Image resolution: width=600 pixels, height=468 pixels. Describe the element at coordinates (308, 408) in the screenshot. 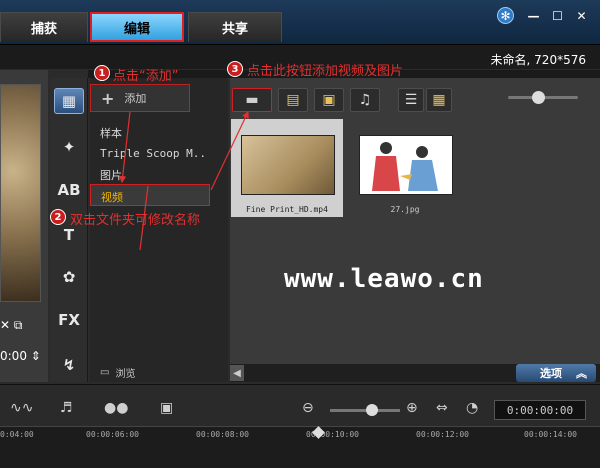

I see `zoom-out-icon: ⊖` at that location.